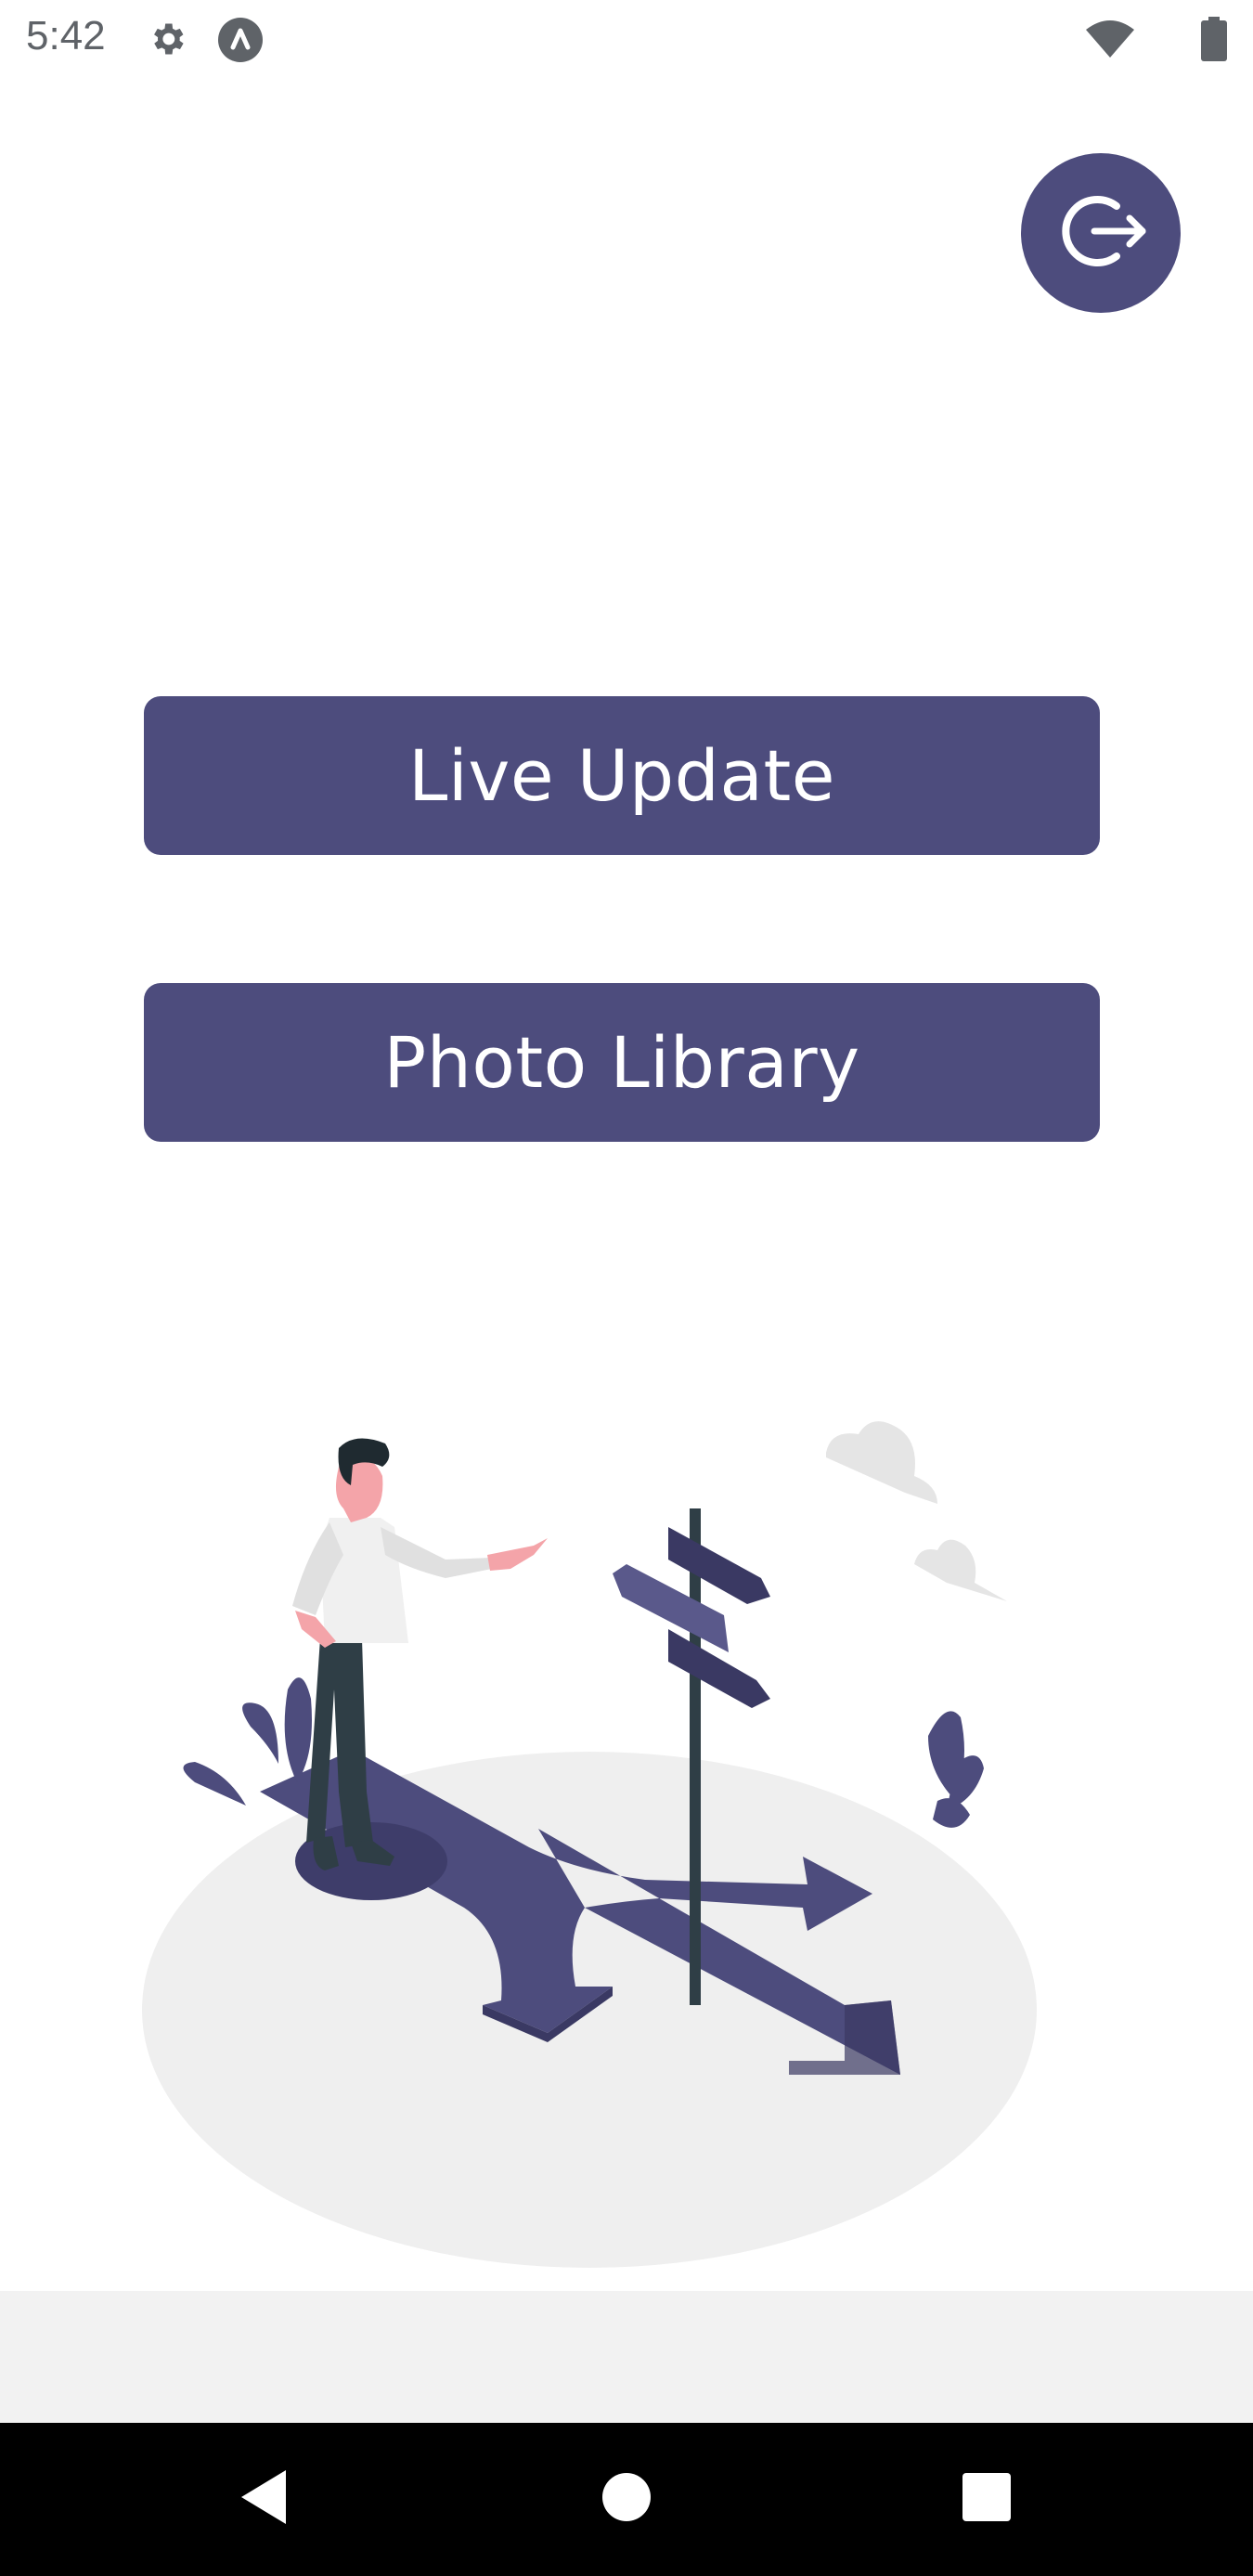  I want to click on live-update-button: Live Update, so click(622, 775).